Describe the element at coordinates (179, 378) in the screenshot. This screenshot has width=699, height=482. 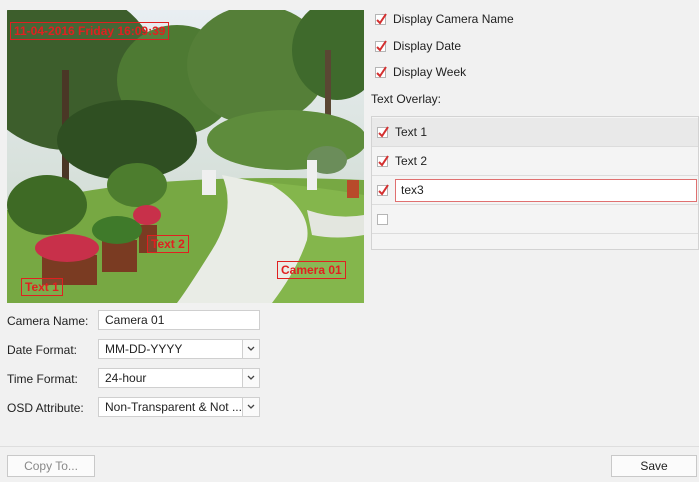
I see `time-format-select: 24-hour` at that location.